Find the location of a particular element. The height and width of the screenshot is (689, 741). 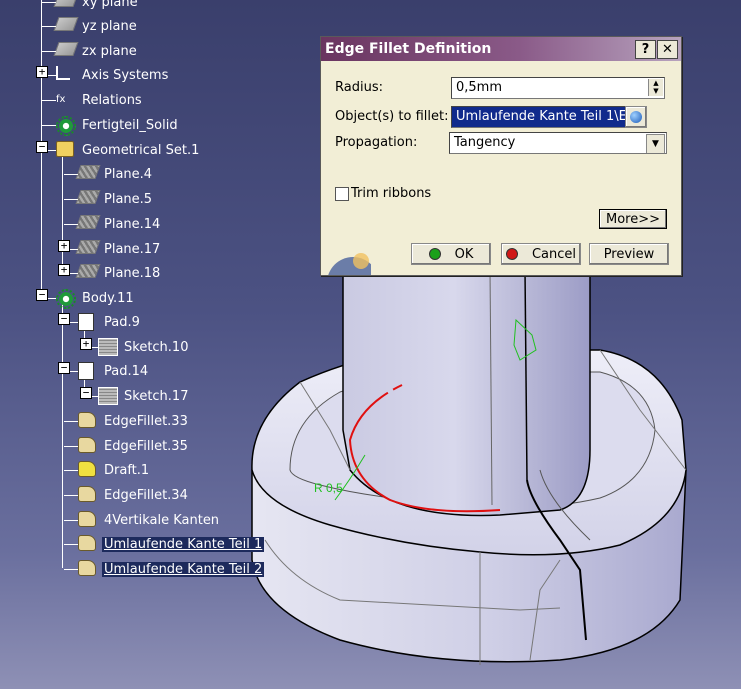

tree-item: Plane.17 is located at coordinates (118, 249).